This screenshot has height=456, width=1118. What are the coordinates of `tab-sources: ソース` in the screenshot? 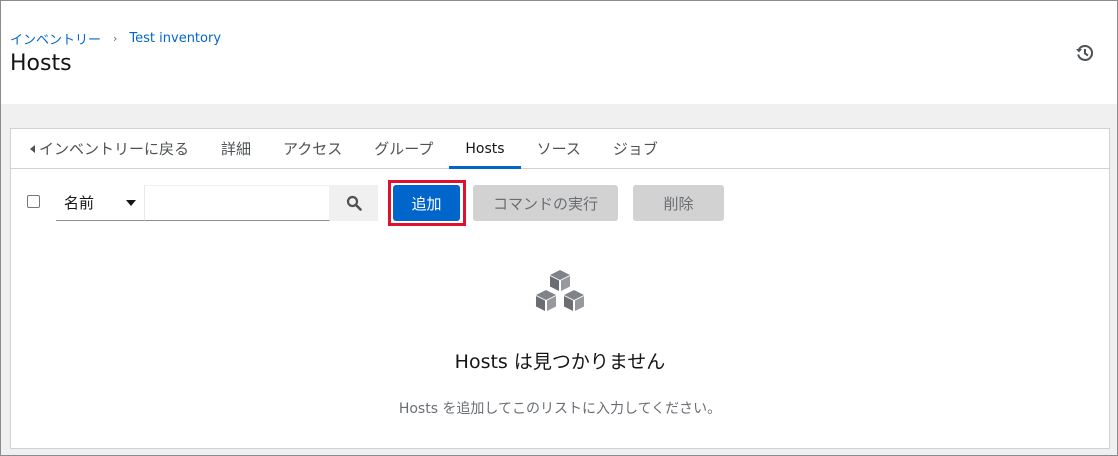 It's located at (559, 148).